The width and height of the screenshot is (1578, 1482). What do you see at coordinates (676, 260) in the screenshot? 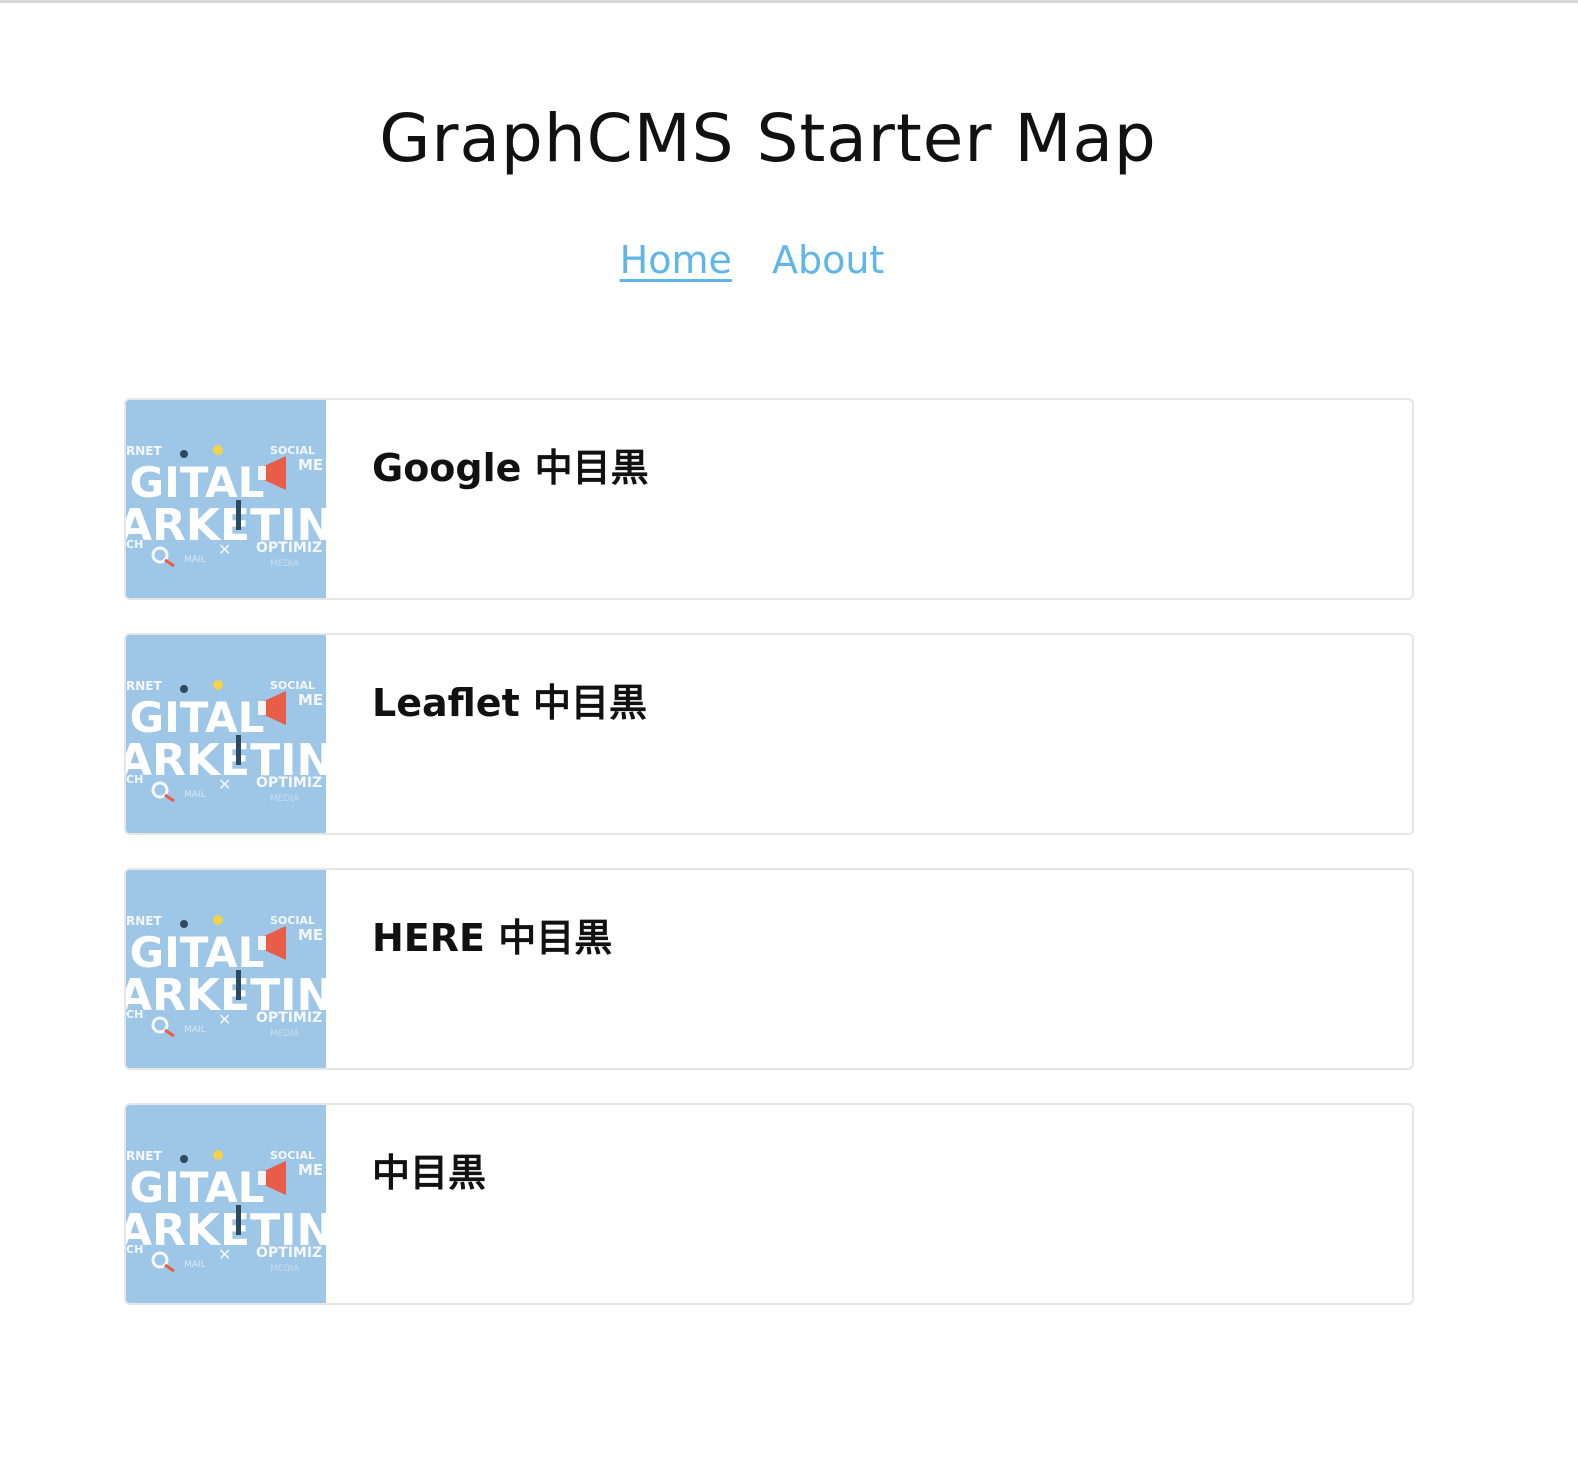
I see `nav-home-link: Home` at bounding box center [676, 260].